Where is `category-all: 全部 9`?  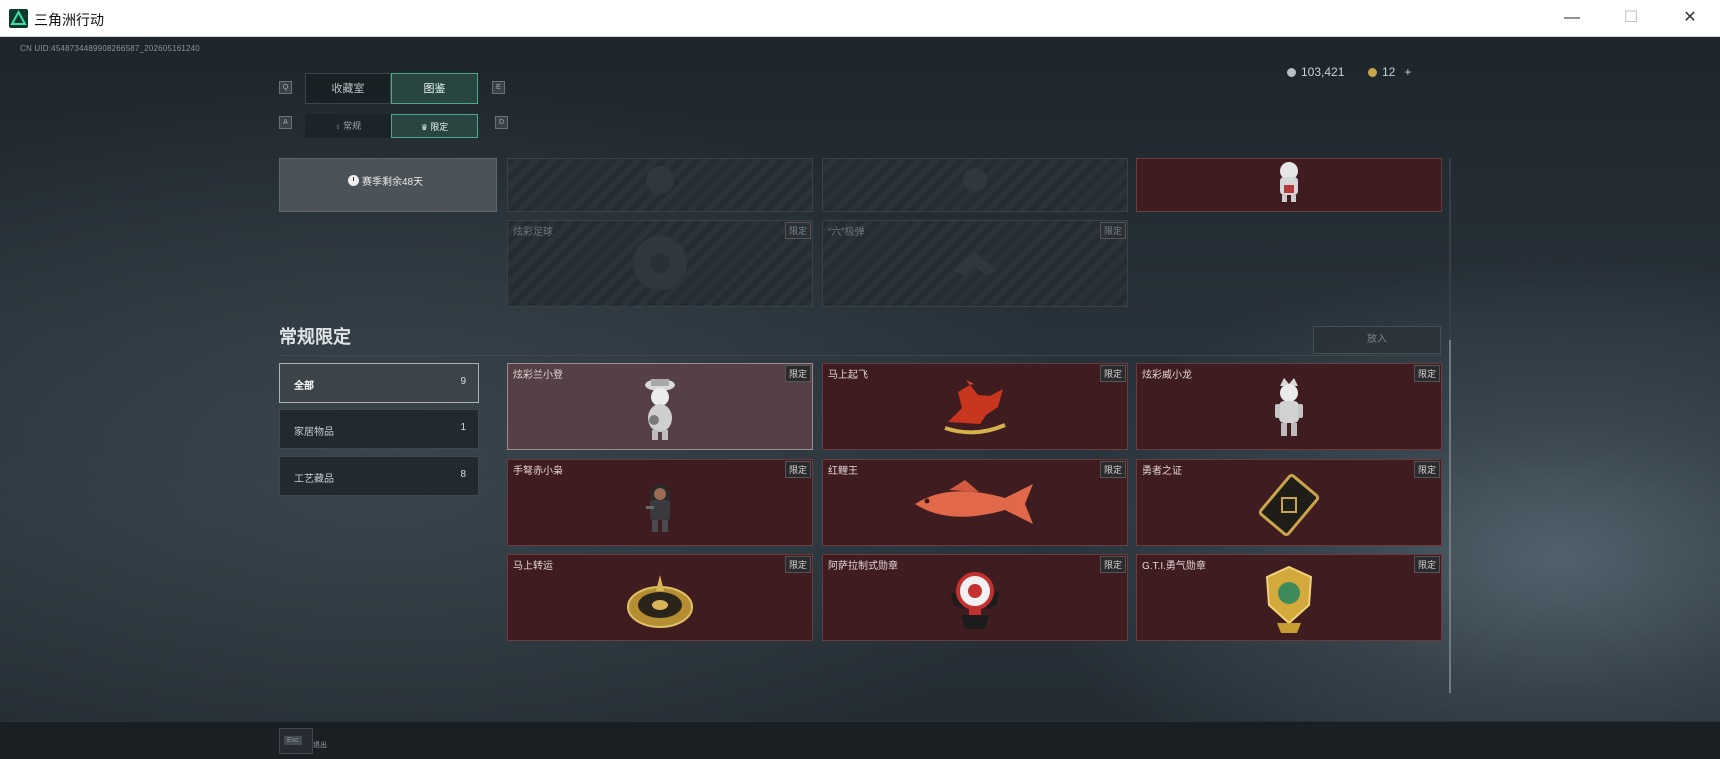
category-all: 全部 9 is located at coordinates (379, 383).